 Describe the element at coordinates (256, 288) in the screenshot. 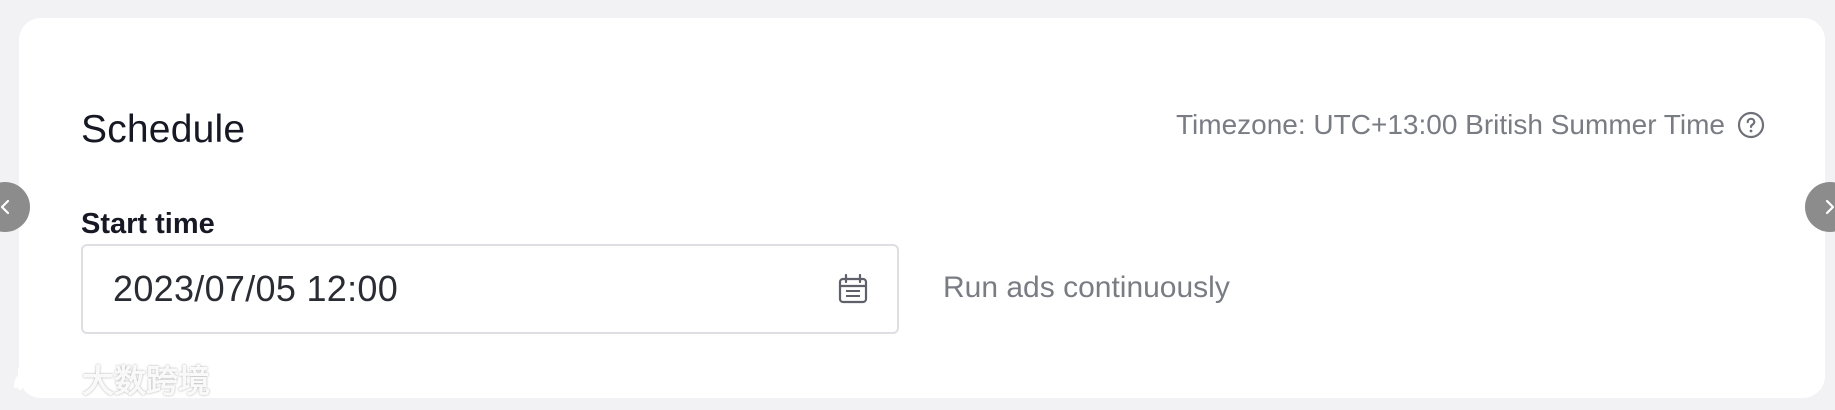

I see `start-time-value: 2023/07/05 12:00` at that location.